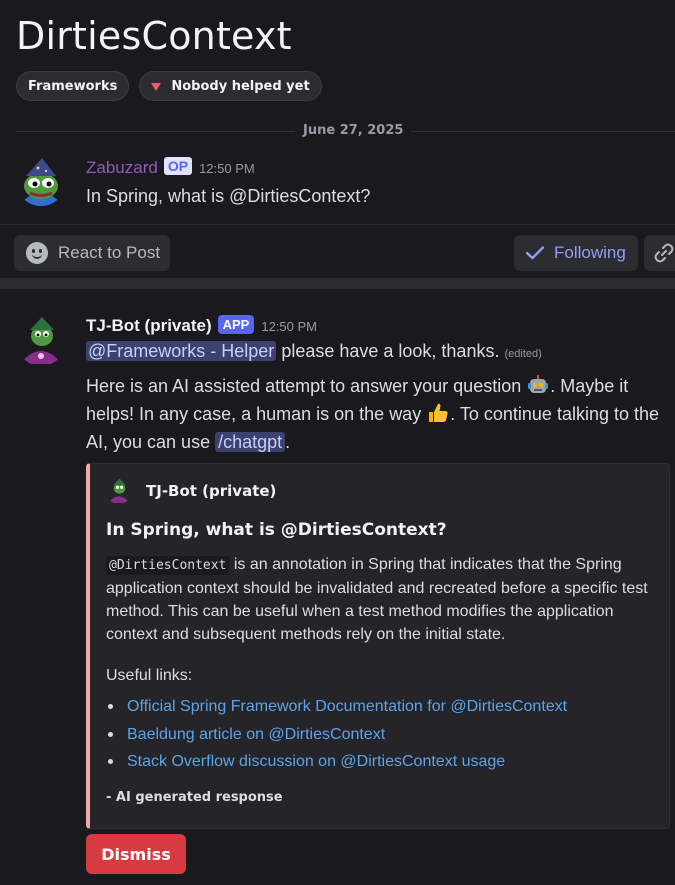 The image size is (675, 885). I want to click on section-separator, so click(337, 283).